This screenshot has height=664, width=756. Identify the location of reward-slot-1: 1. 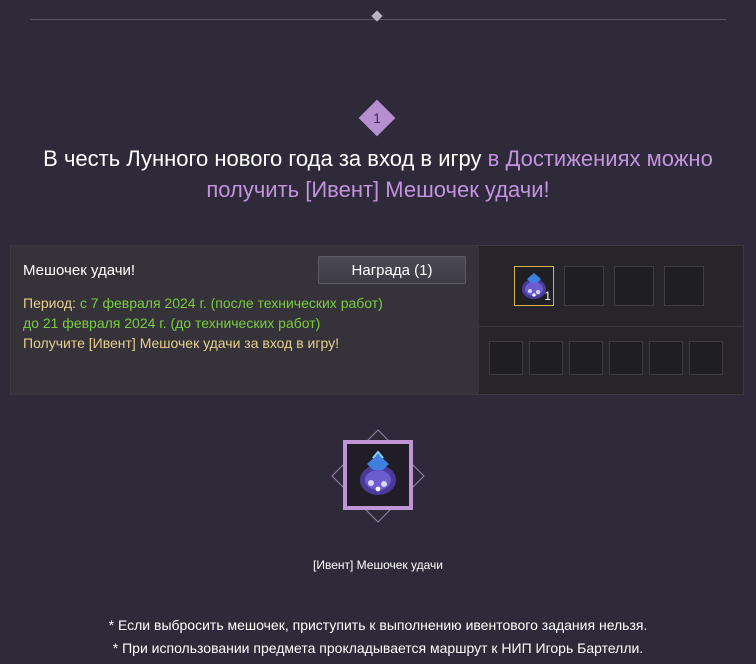
(534, 286).